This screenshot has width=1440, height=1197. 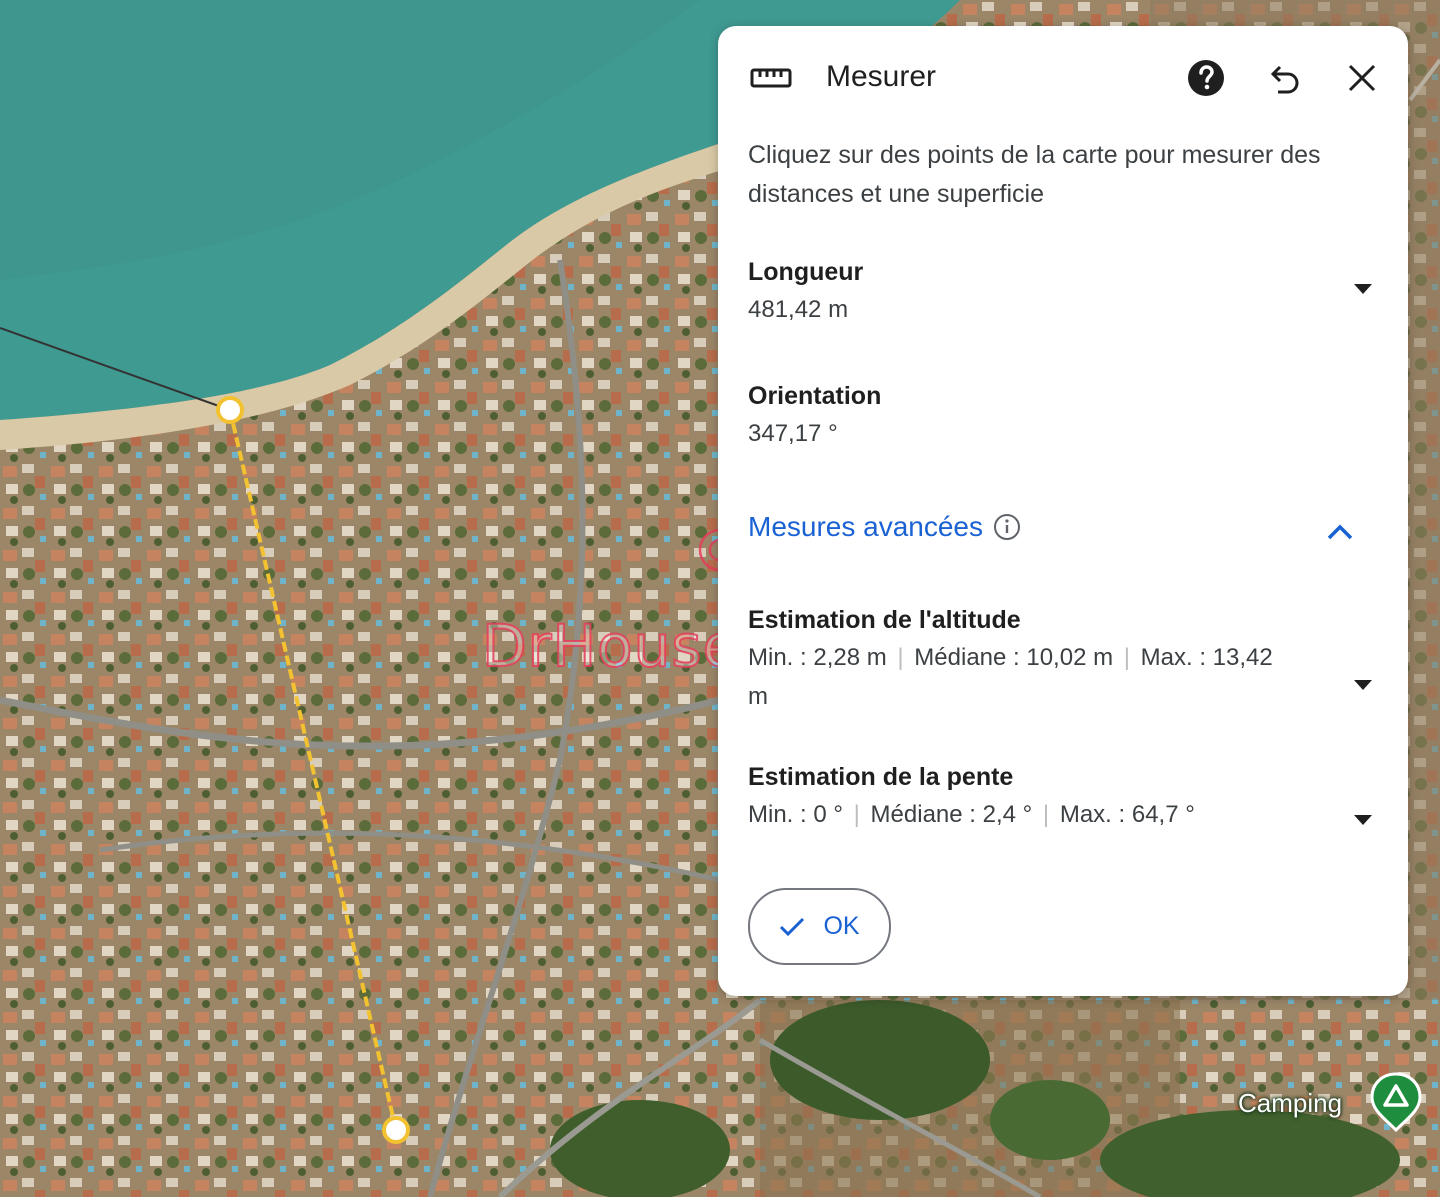 I want to click on altitude-min: Min. : 2,28 m, so click(x=817, y=657).